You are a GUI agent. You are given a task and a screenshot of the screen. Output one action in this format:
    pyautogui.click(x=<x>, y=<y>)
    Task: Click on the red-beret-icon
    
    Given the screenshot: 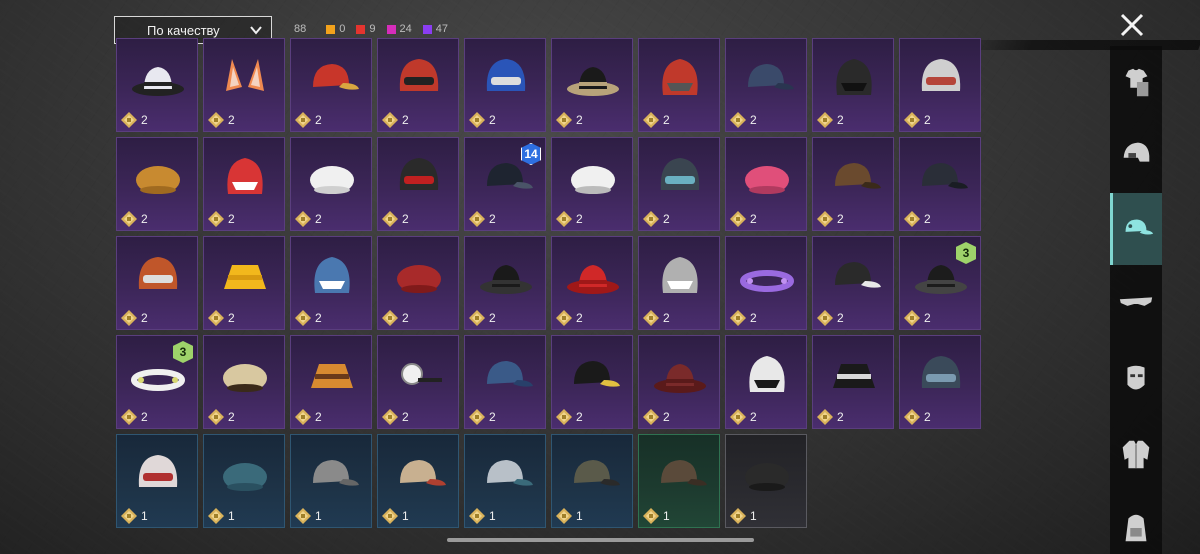 What is the action you would take?
    pyautogui.click(x=419, y=279)
    